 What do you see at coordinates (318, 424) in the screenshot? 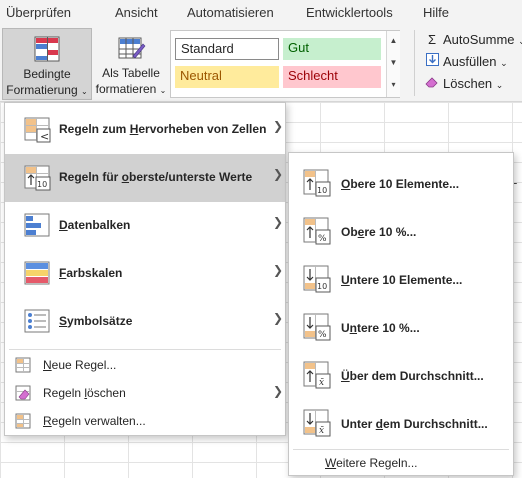
I see `below-average-icon: x̄` at bounding box center [318, 424].